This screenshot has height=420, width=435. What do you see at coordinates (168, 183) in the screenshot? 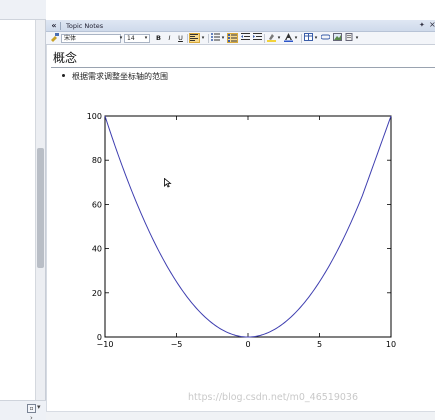
I see `mouse-cursor-icon` at bounding box center [168, 183].